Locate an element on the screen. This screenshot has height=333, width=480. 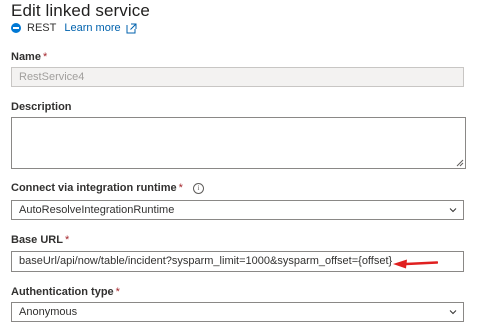
name-label: Name * is located at coordinates (29, 57).